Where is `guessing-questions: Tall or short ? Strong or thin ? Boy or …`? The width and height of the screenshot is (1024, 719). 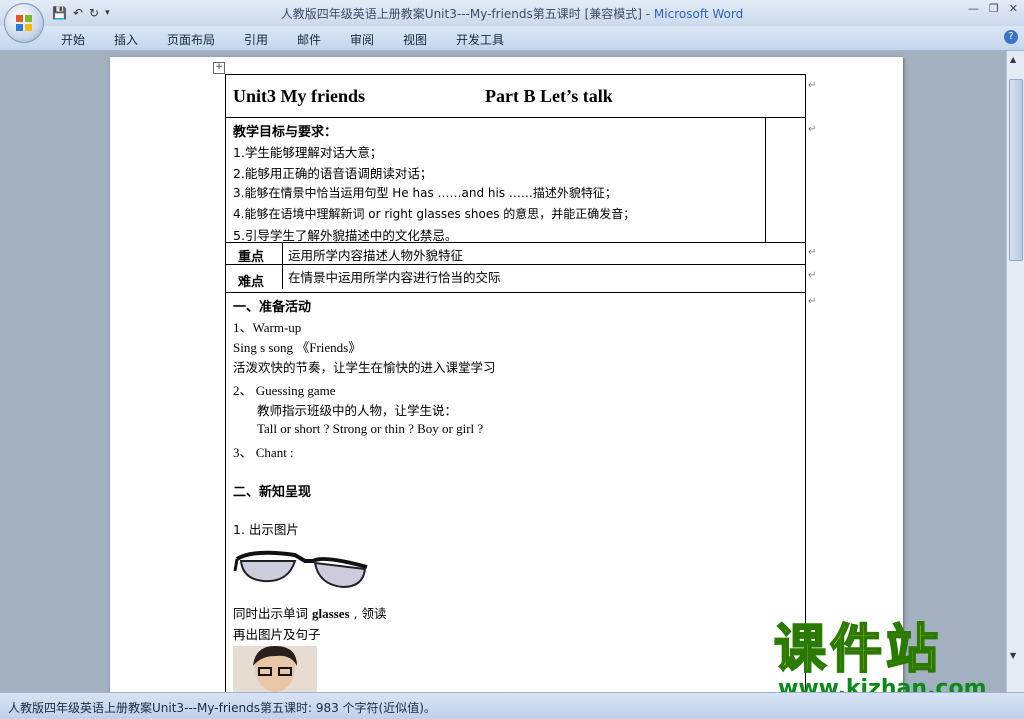
guessing-questions: Tall or short ? Strong or thin ? Boy or … is located at coordinates (370, 428).